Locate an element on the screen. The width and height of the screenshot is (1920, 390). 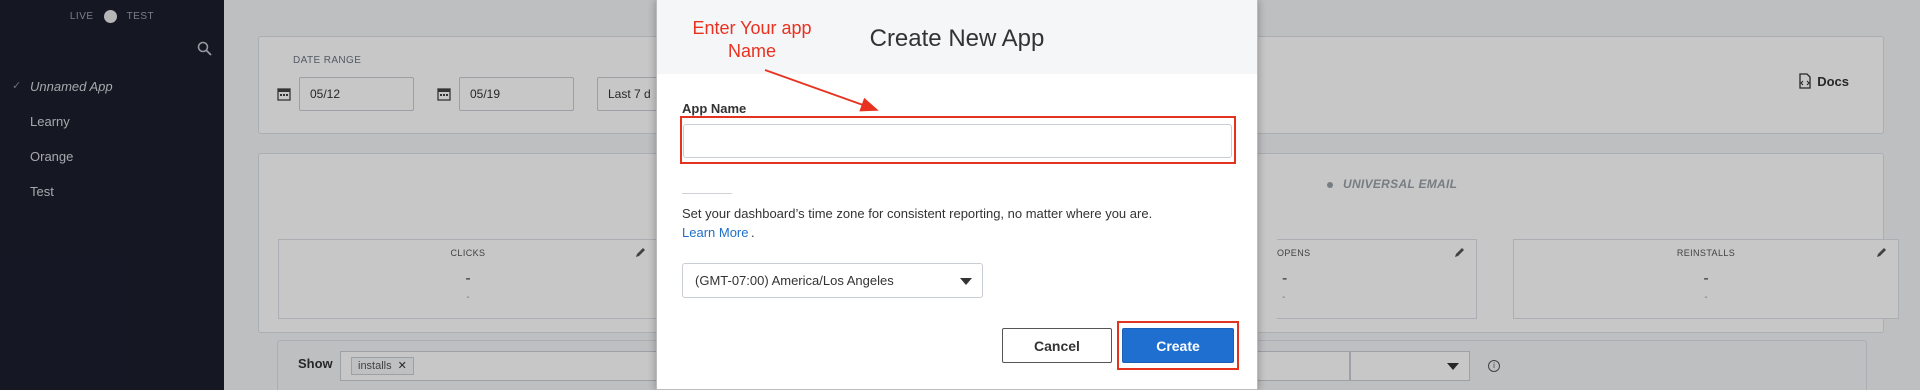
timezone-select: (GMT-07:00) America/Los Angeles is located at coordinates (832, 280).